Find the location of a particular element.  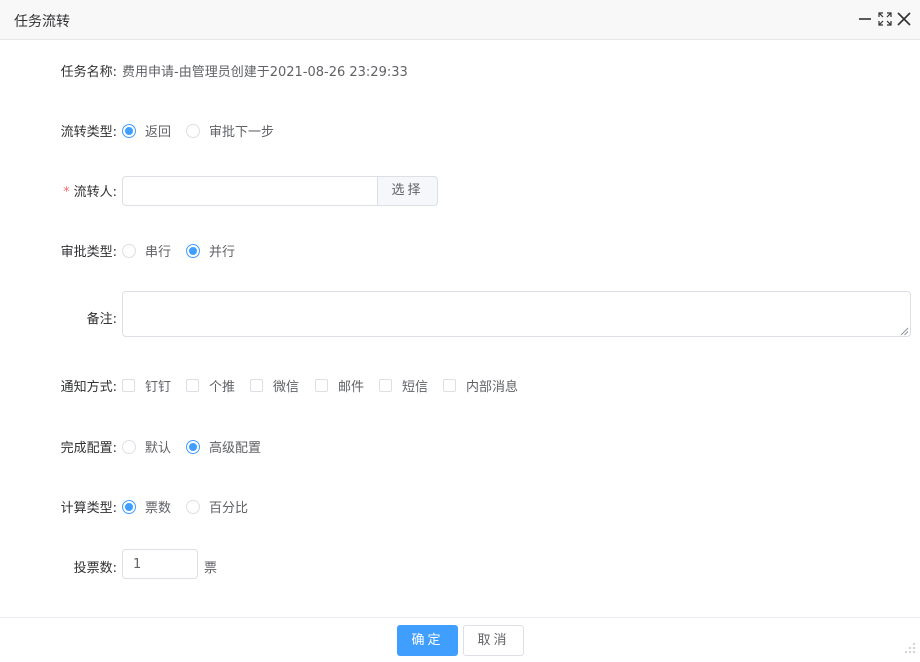

notify-checkbox-email: 邮件 is located at coordinates (339, 385).